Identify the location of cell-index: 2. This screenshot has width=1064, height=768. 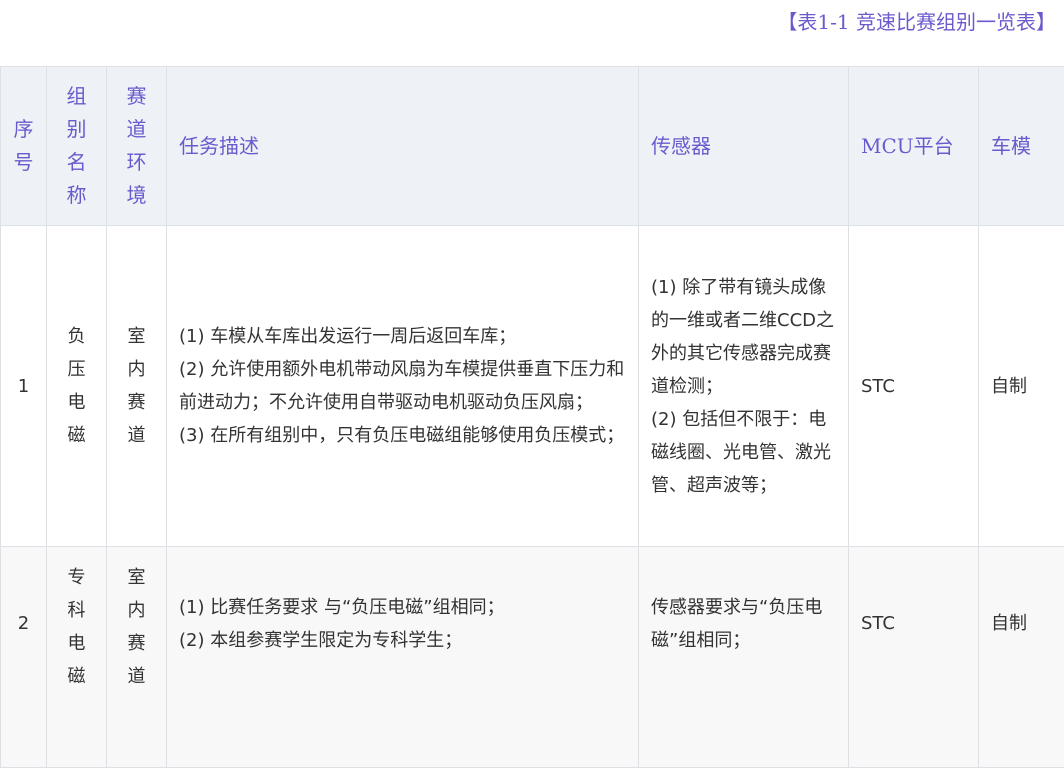
(24, 657).